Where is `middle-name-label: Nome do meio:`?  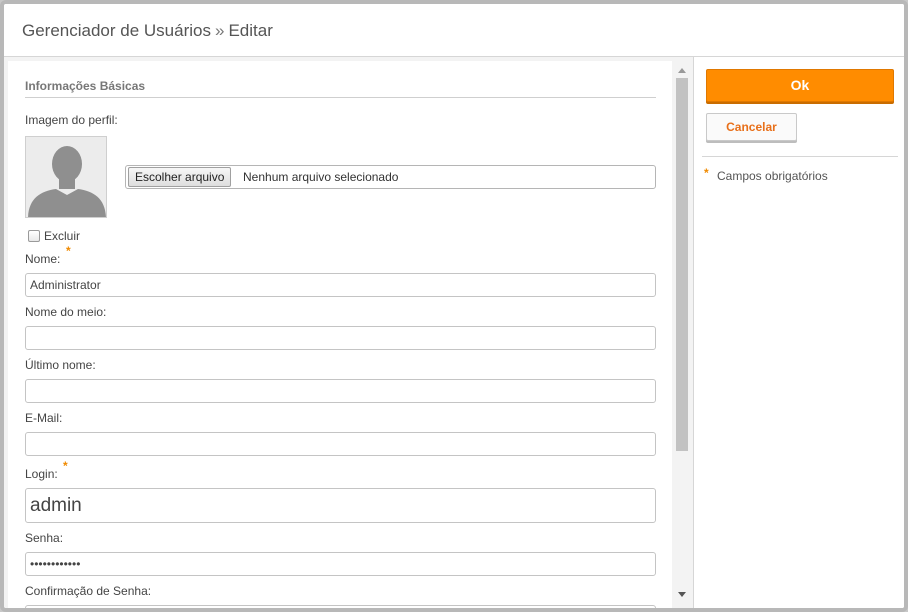
middle-name-label: Nome do meio: is located at coordinates (66, 312).